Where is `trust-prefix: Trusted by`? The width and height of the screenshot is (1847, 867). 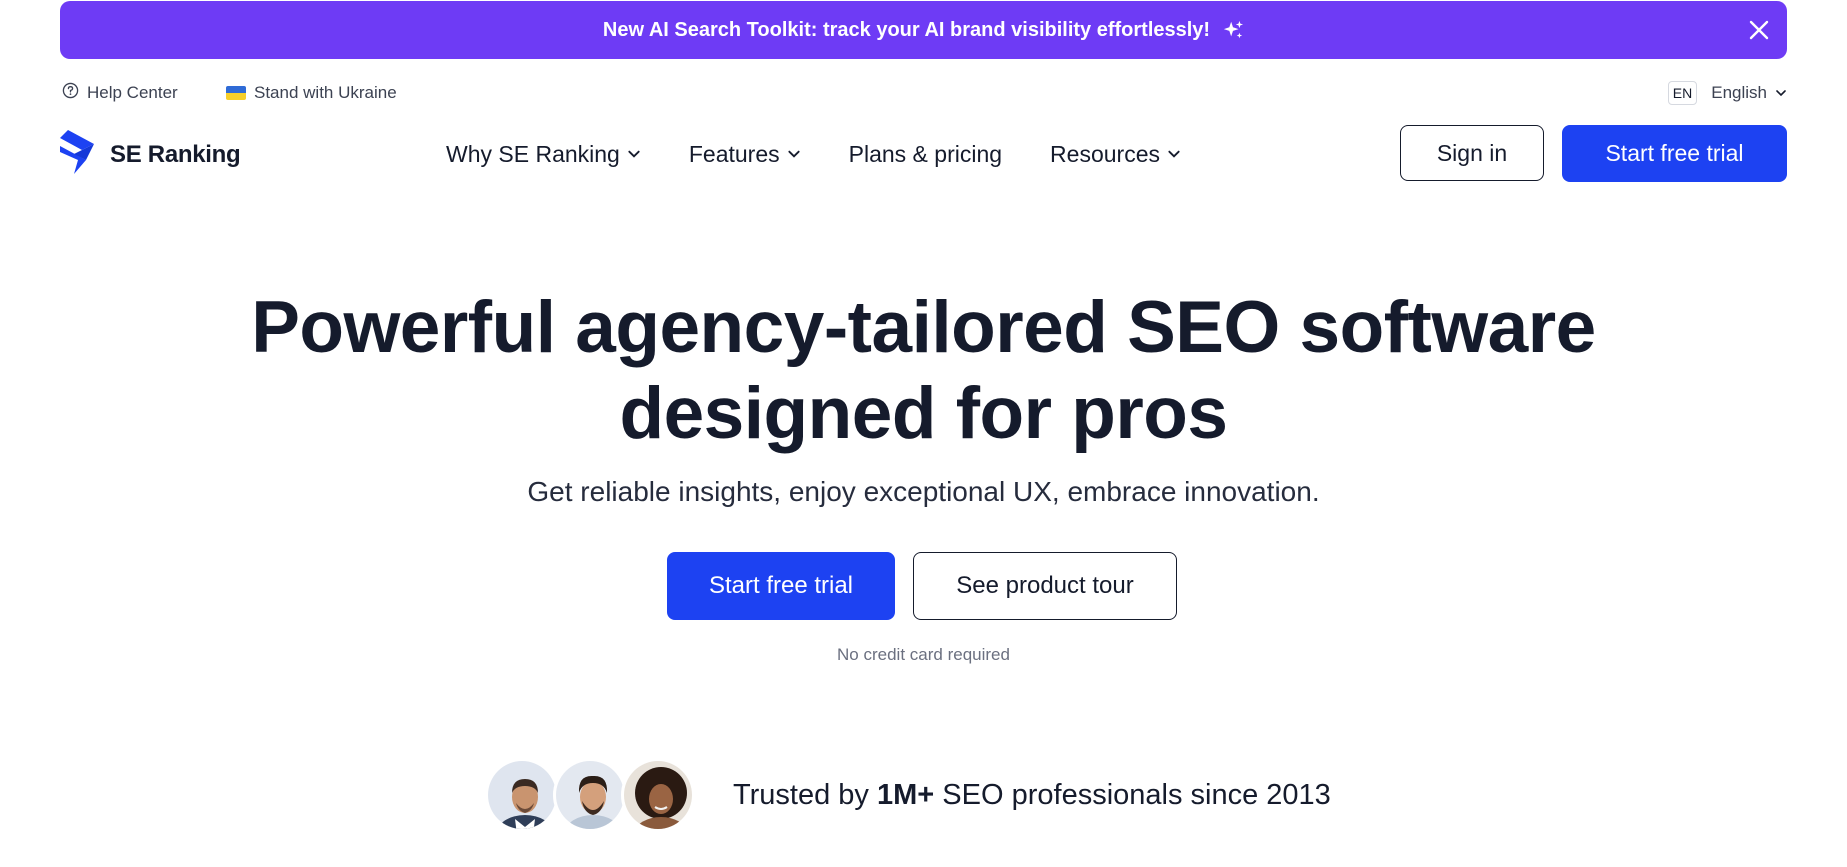 trust-prefix: Trusted by is located at coordinates (801, 794).